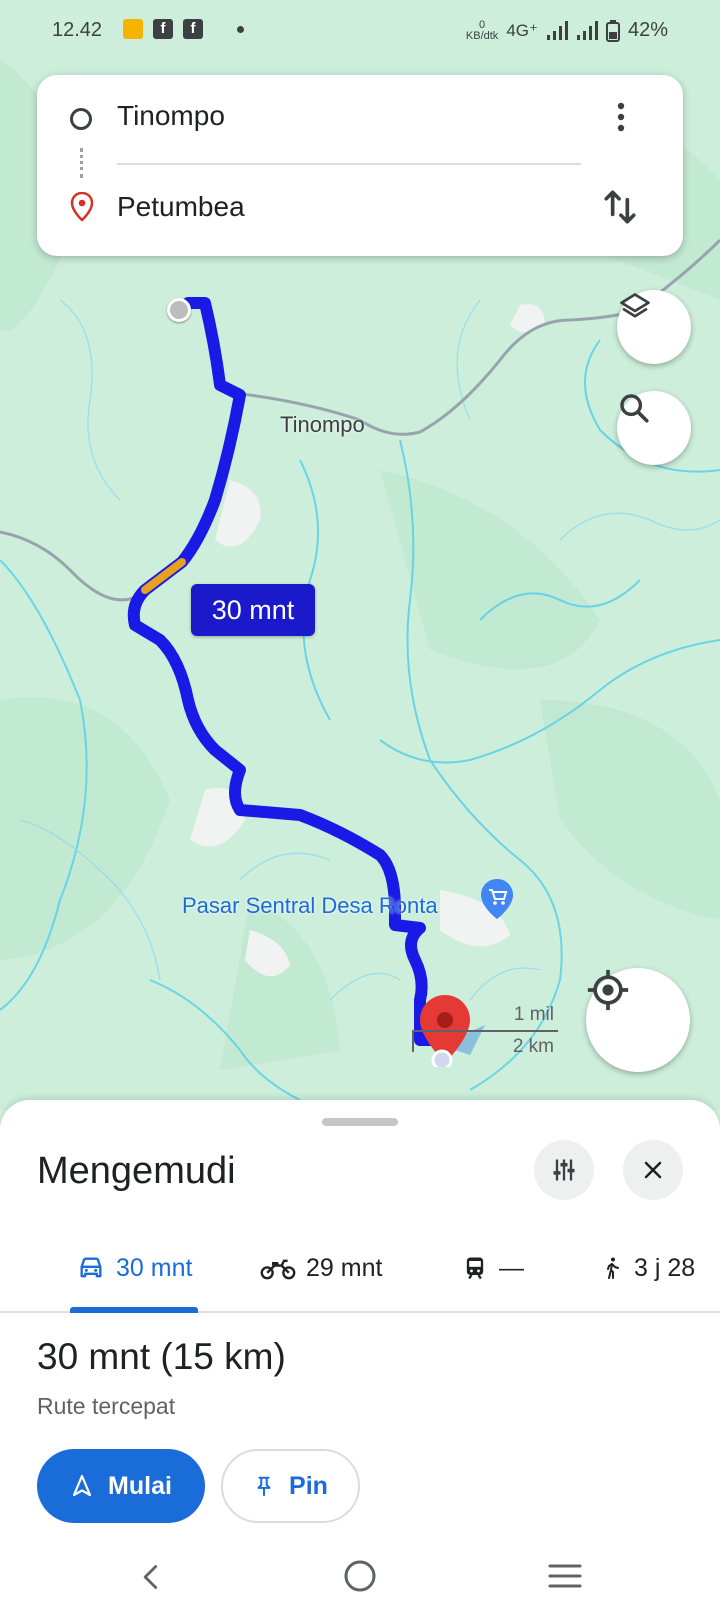  What do you see at coordinates (638, 1020) in the screenshot?
I see `my-location-button` at bounding box center [638, 1020].